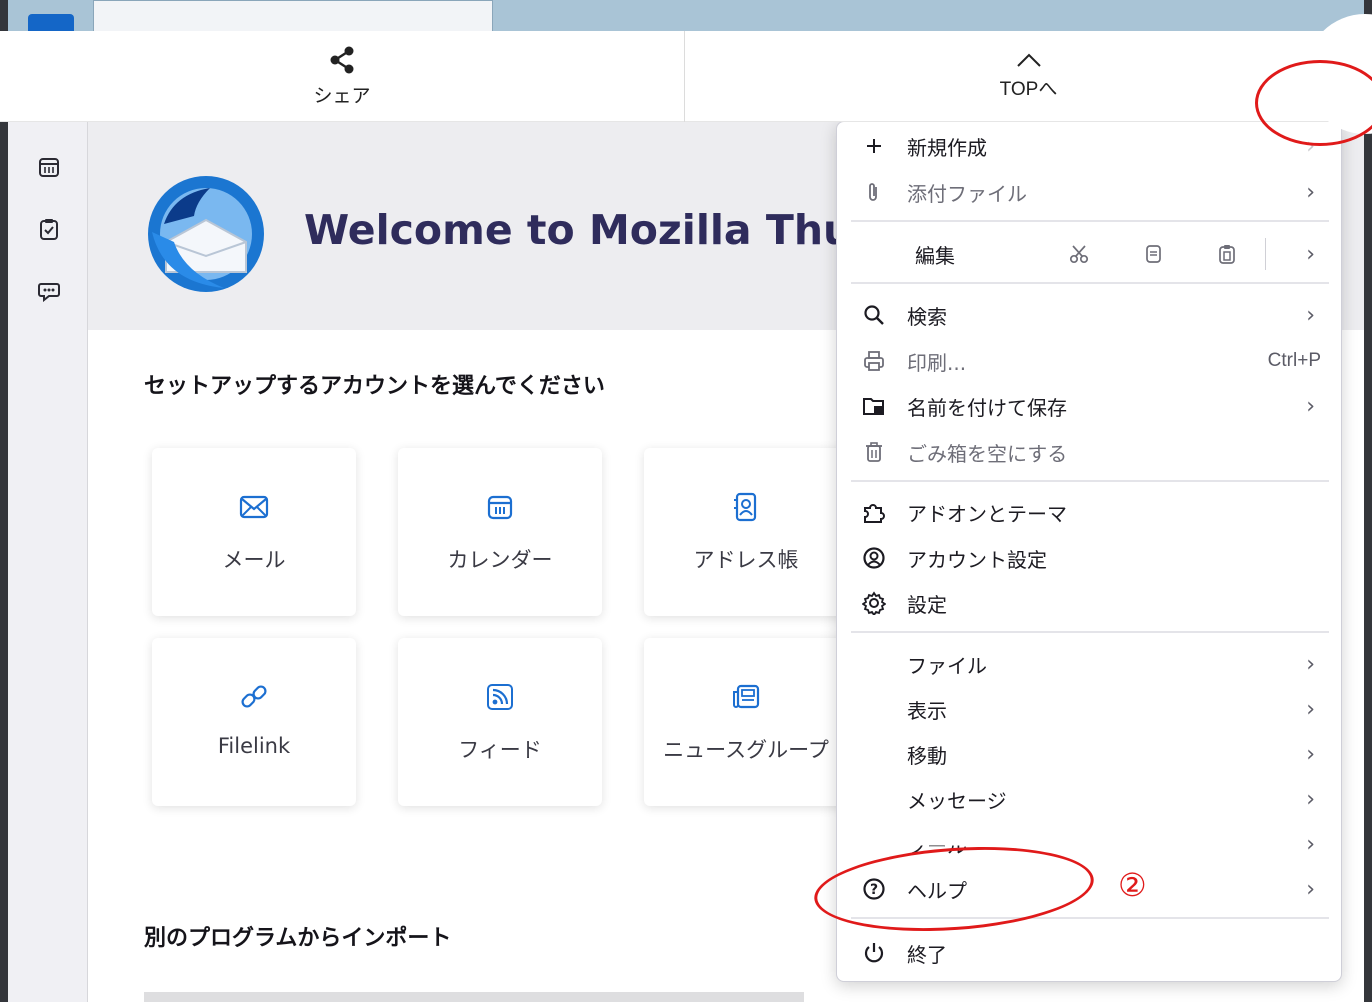  I want to click on save-folder-icon, so click(874, 406).